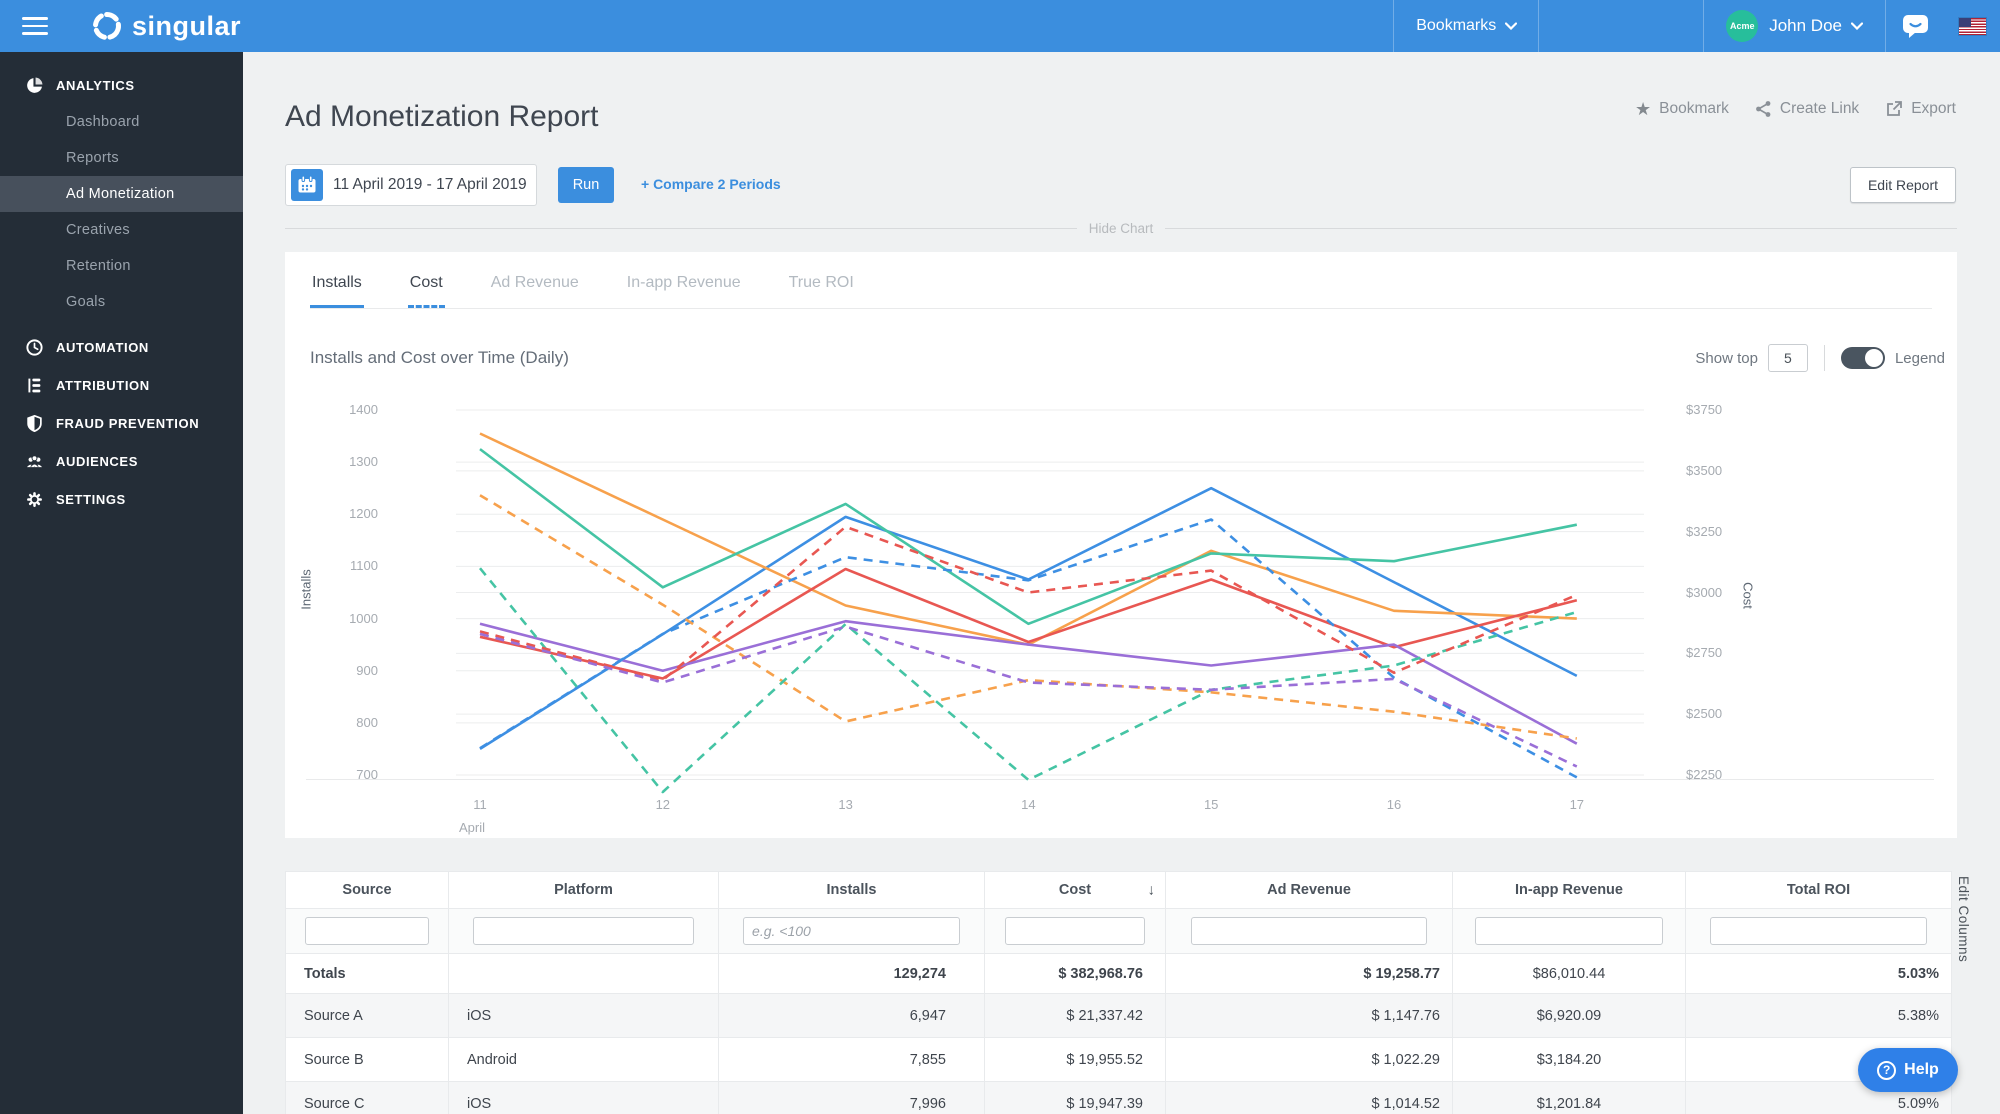  Describe the element at coordinates (35, 26) in the screenshot. I see `hamburger-menu-icon` at that location.